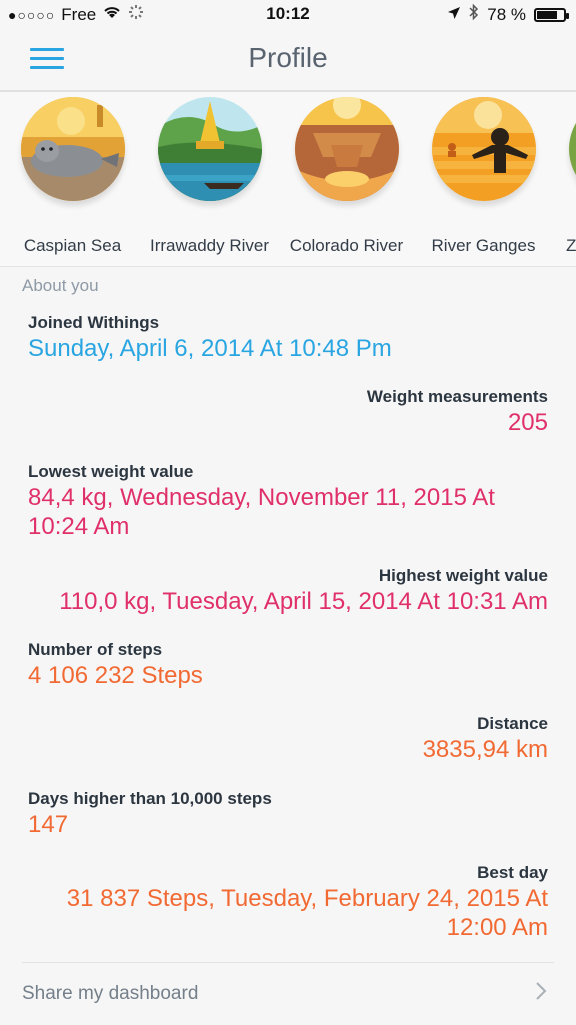 This screenshot has height=1025, width=576. Describe the element at coordinates (564, 146) in the screenshot. I see `badge-partial: Z` at that location.